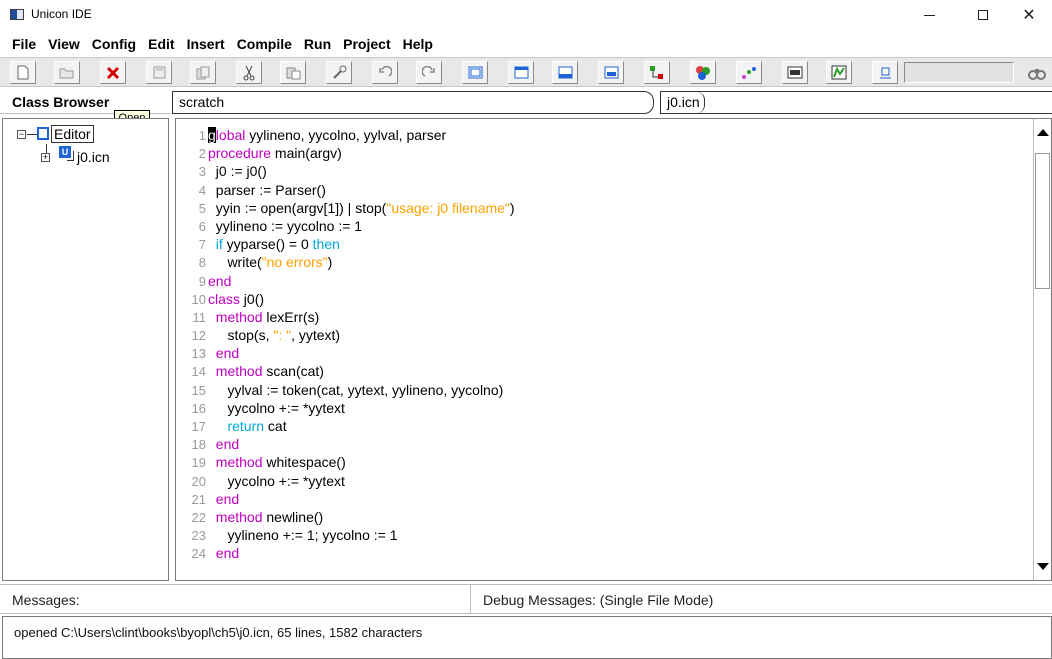 The image size is (1052, 659). What do you see at coordinates (246, 426) in the screenshot?
I see `code-token: return` at bounding box center [246, 426].